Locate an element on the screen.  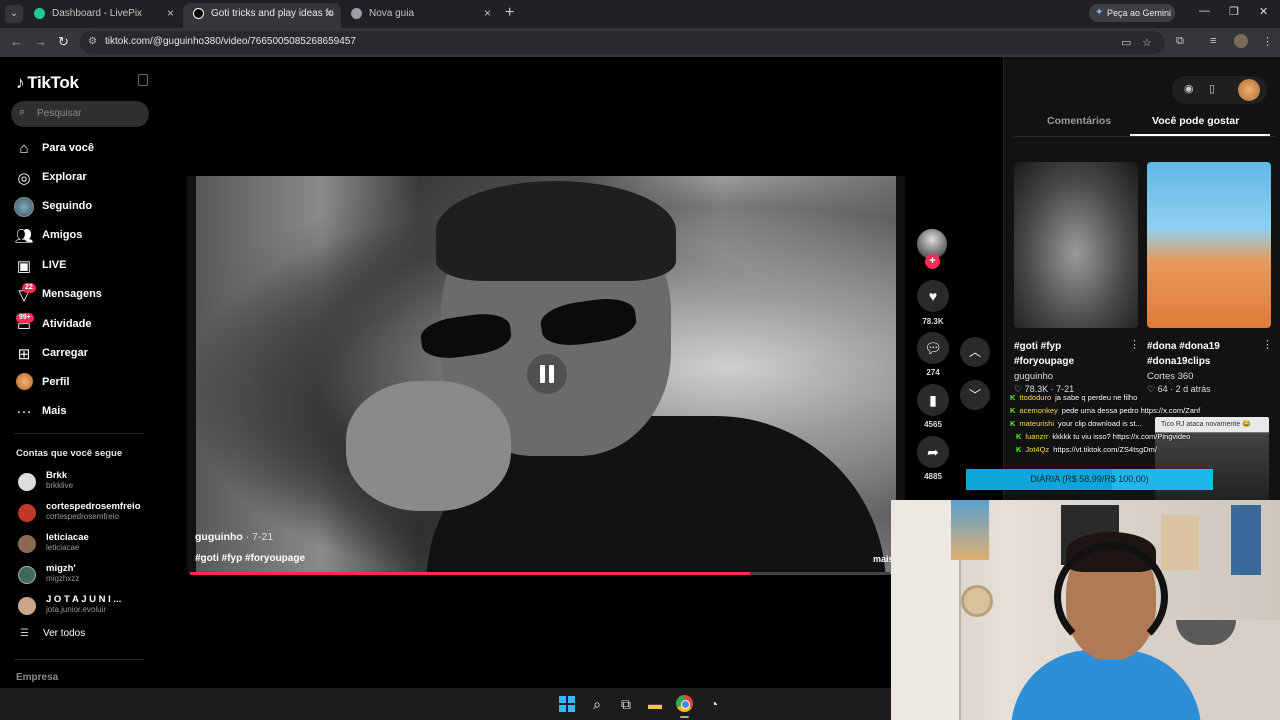
follow-plus-icon: + is located at coordinates (932, 261).